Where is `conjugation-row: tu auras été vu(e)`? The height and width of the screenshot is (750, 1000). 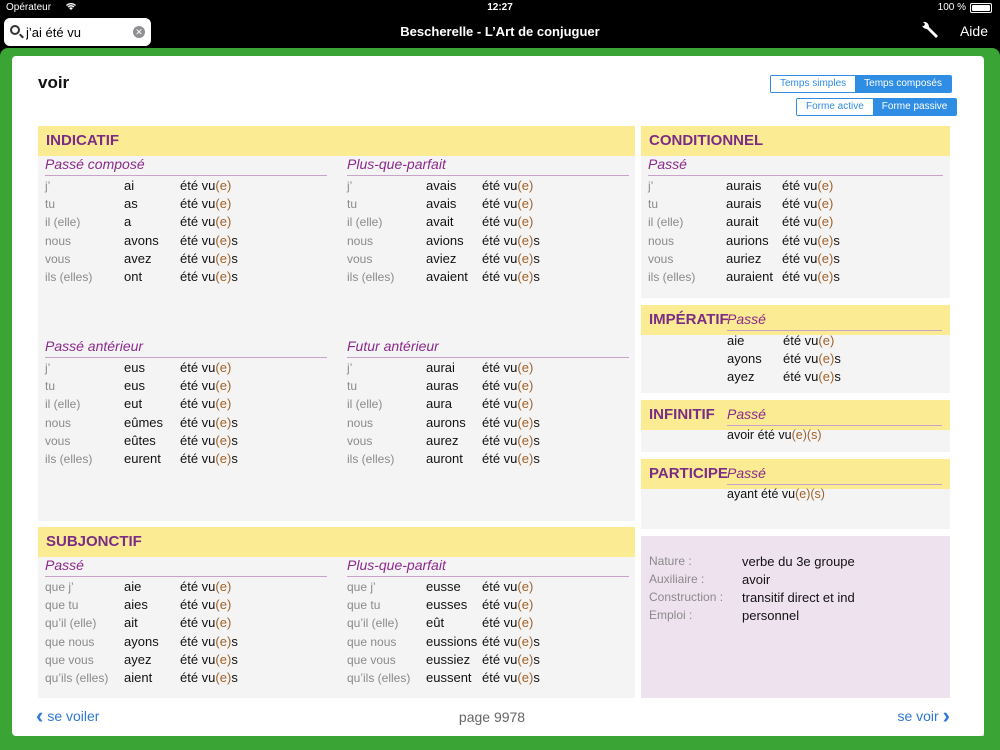 conjugation-row: tu auras été vu(e) is located at coordinates (488, 386).